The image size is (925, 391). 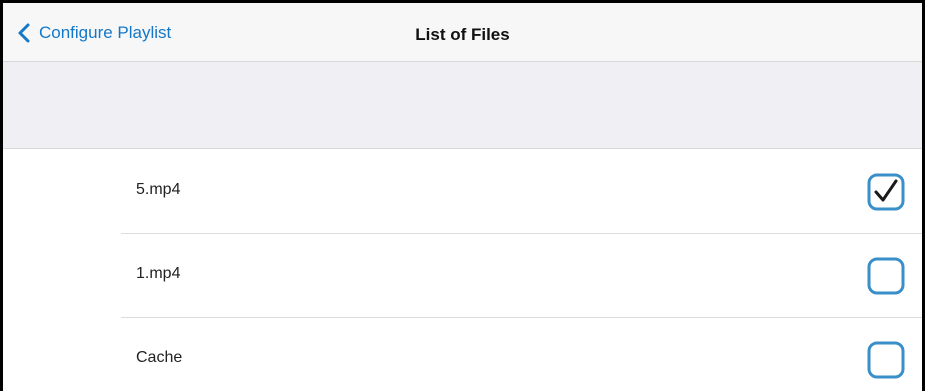 What do you see at coordinates (159, 357) in the screenshot?
I see `file-name: Cache` at bounding box center [159, 357].